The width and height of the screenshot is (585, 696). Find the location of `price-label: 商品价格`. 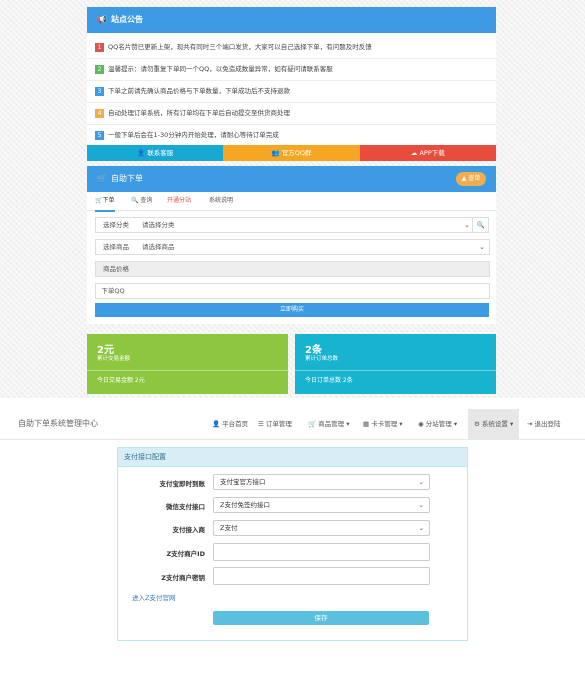

price-label: 商品价格 is located at coordinates (116, 269).